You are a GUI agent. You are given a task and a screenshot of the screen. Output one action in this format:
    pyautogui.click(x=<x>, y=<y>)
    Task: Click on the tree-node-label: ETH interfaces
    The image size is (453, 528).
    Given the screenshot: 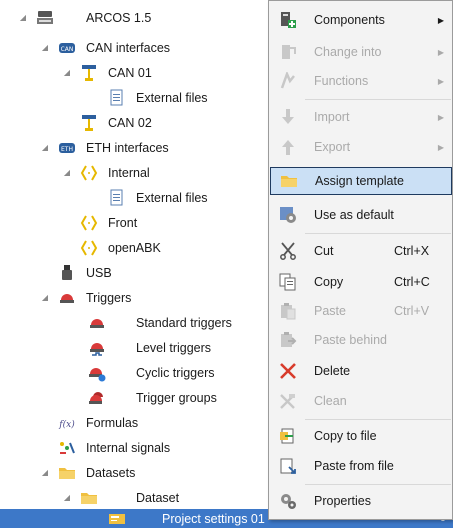 What is the action you would take?
    pyautogui.click(x=127, y=148)
    